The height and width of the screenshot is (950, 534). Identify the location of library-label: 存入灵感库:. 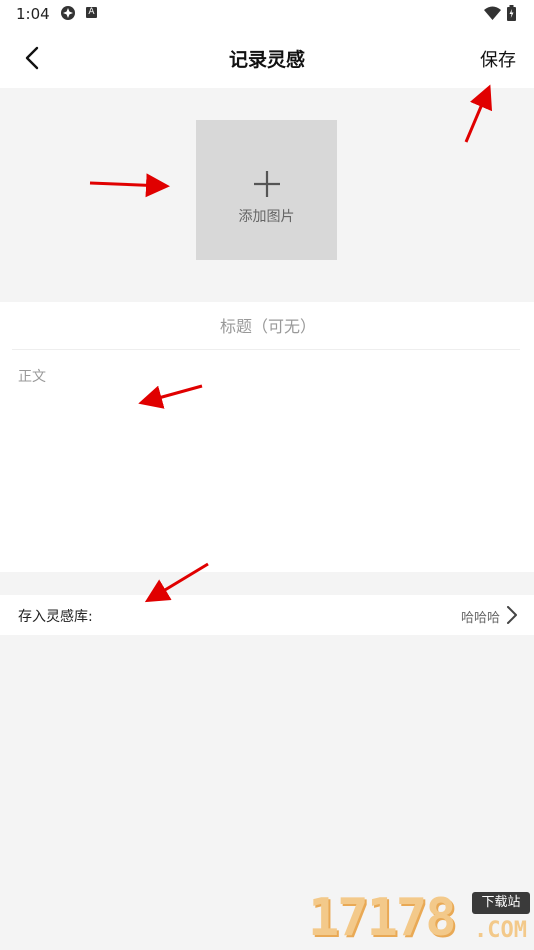
(55, 617).